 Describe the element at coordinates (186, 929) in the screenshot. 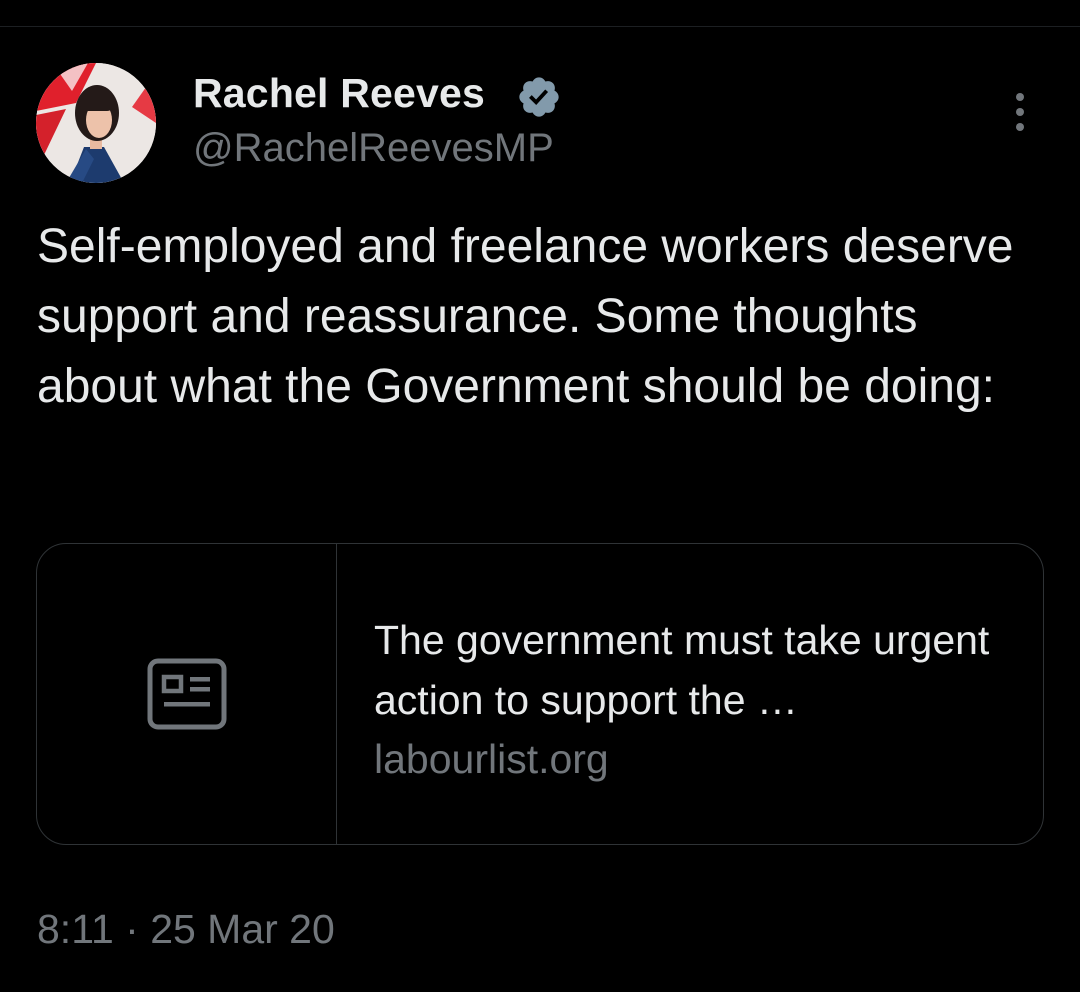

I see `tweet-timestamp: 8:11 · 25 Mar 20` at that location.